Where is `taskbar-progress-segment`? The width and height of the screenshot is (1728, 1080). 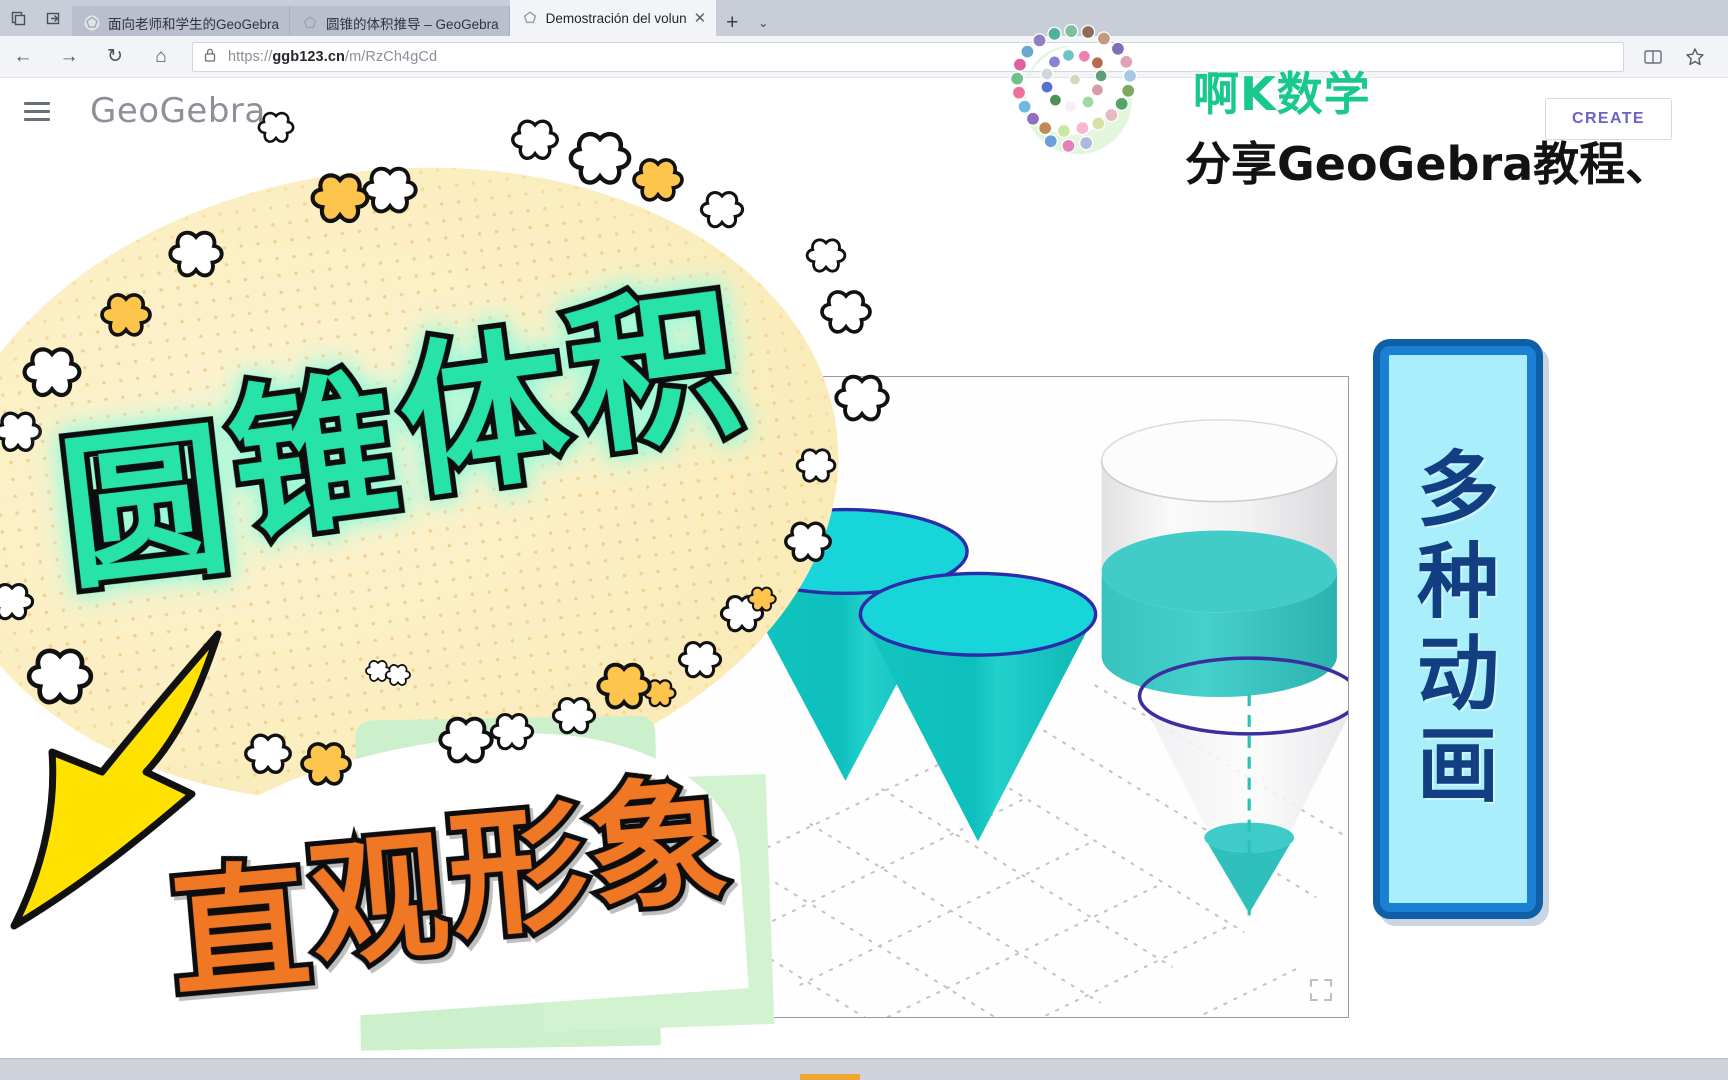 taskbar-progress-segment is located at coordinates (830, 1077).